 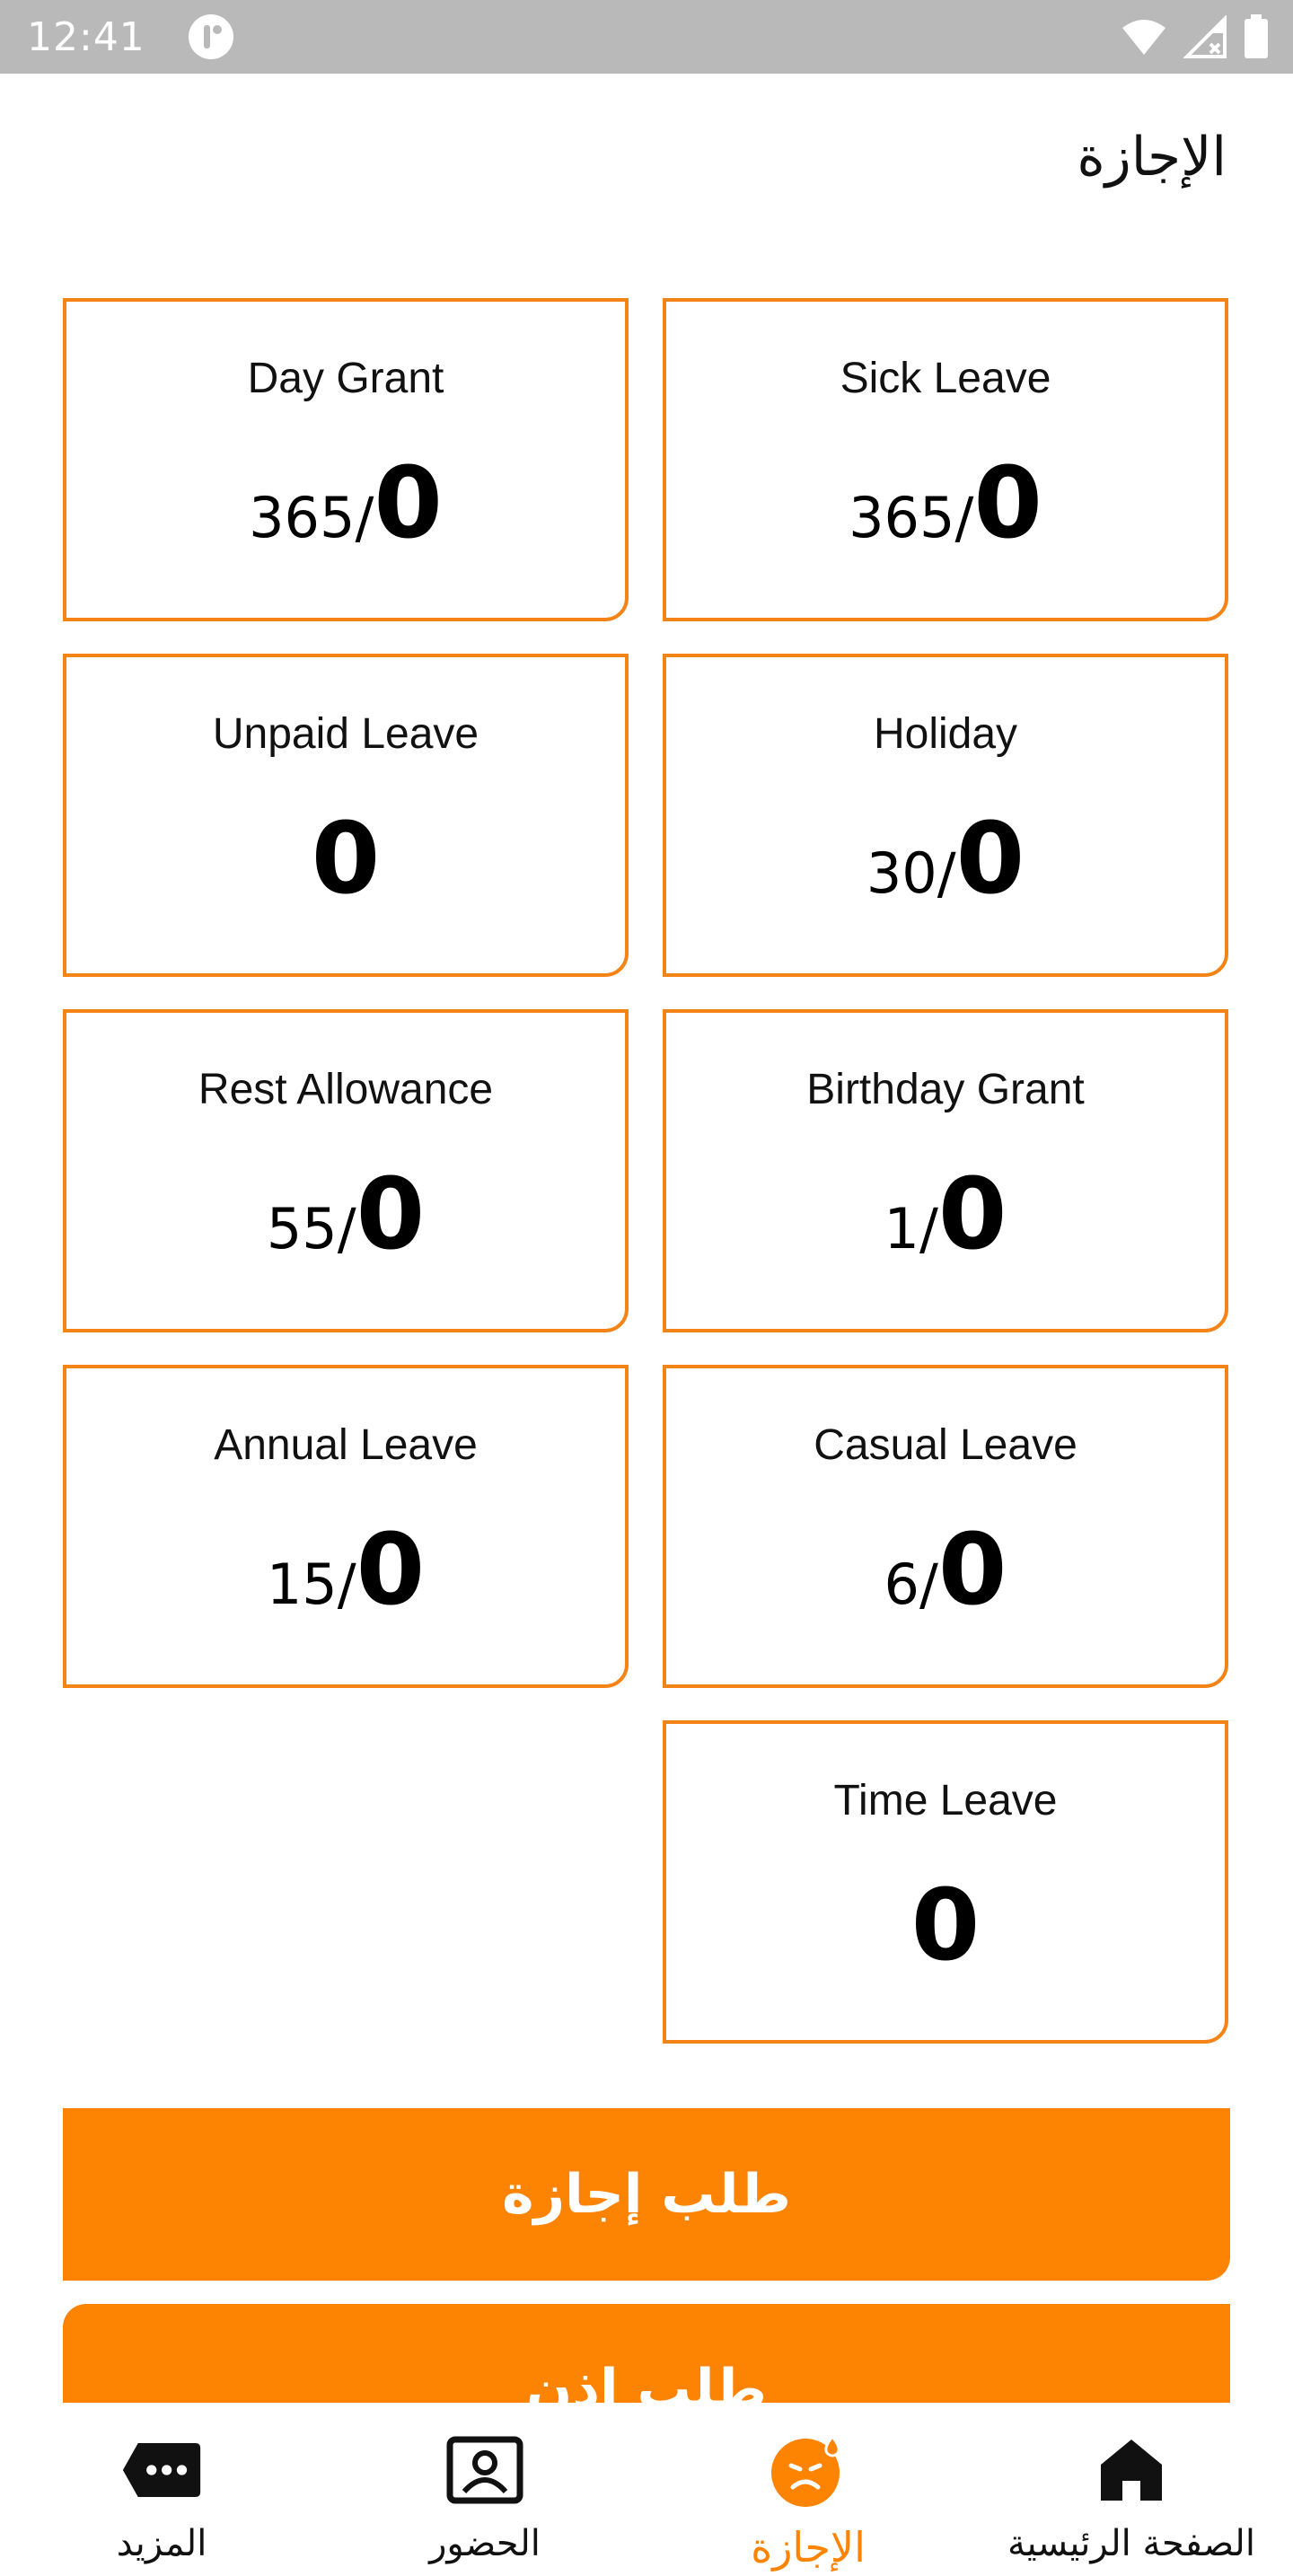 I want to click on wifi-icon, so click(x=1143, y=38).